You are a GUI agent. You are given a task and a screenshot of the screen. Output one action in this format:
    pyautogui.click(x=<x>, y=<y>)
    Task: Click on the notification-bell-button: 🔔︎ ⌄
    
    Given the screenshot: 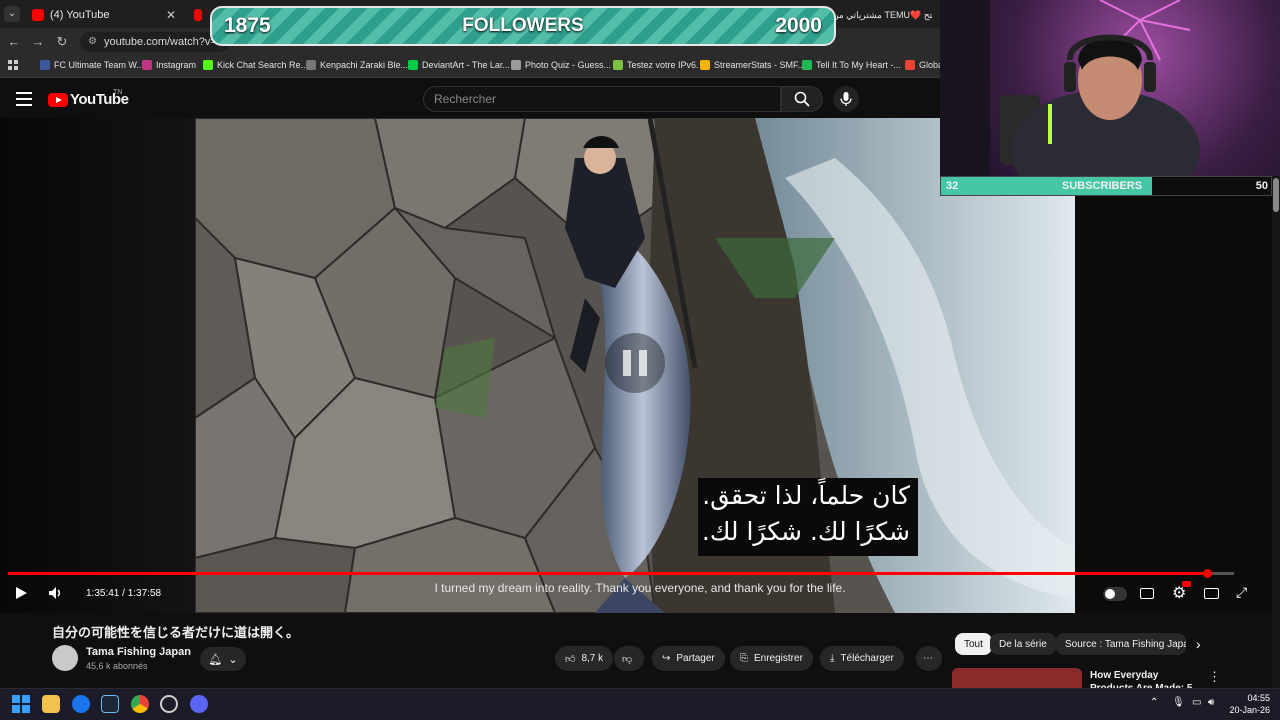 What is the action you would take?
    pyautogui.click(x=223, y=659)
    